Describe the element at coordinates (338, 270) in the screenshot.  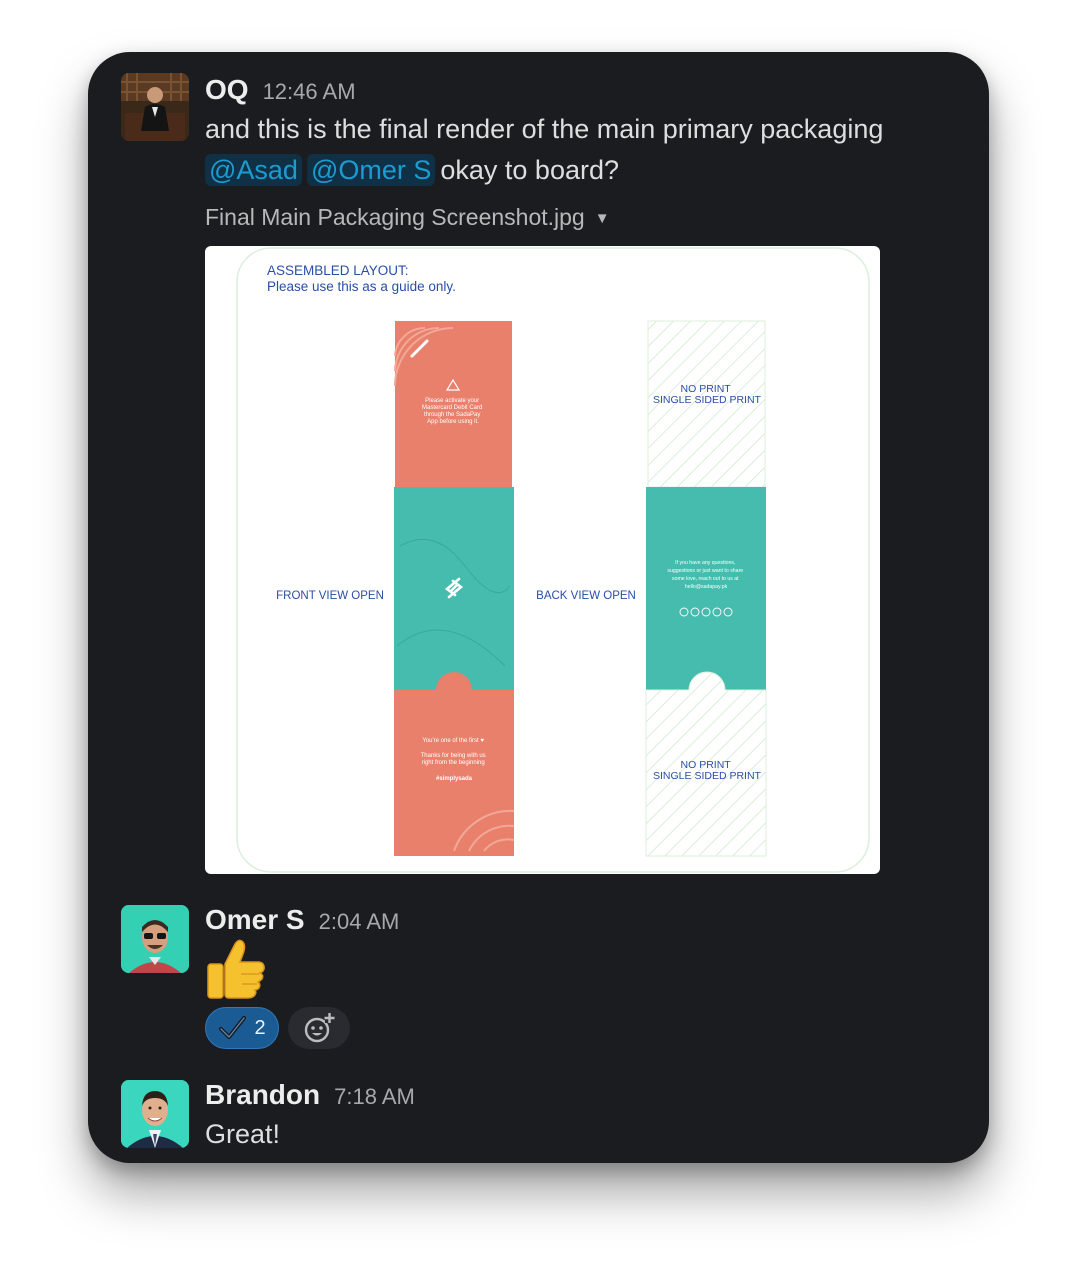
I see `guide-heading: ASSEMBLED LAYOUT:` at that location.